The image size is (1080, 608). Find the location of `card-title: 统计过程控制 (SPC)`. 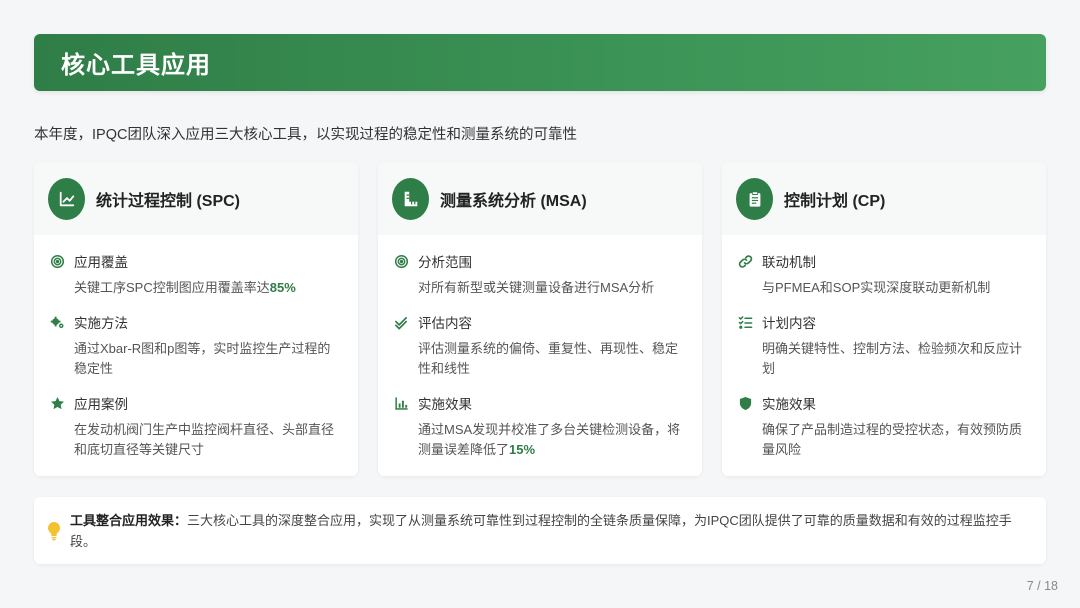

card-title: 统计过程控制 (SPC) is located at coordinates (168, 201).